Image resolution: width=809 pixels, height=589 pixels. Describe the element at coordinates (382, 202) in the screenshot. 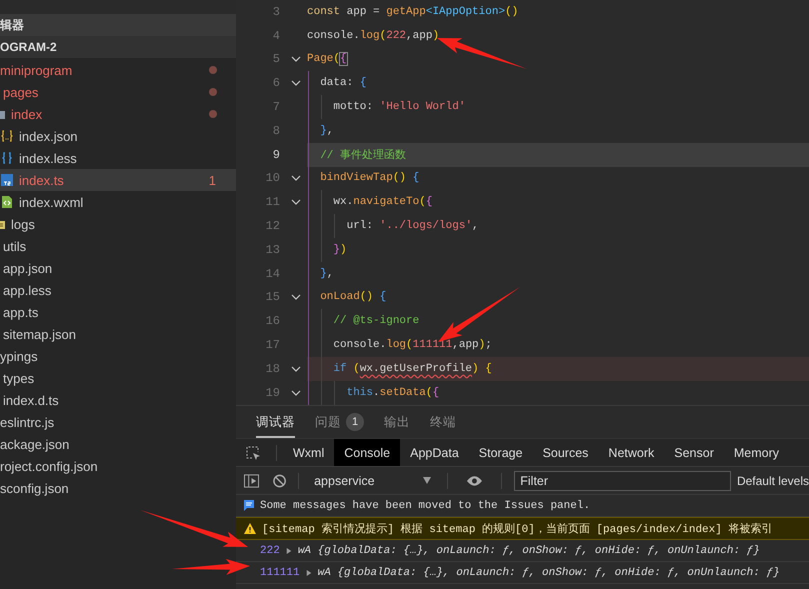

I see `code-line: wx.navigateTo({` at that location.